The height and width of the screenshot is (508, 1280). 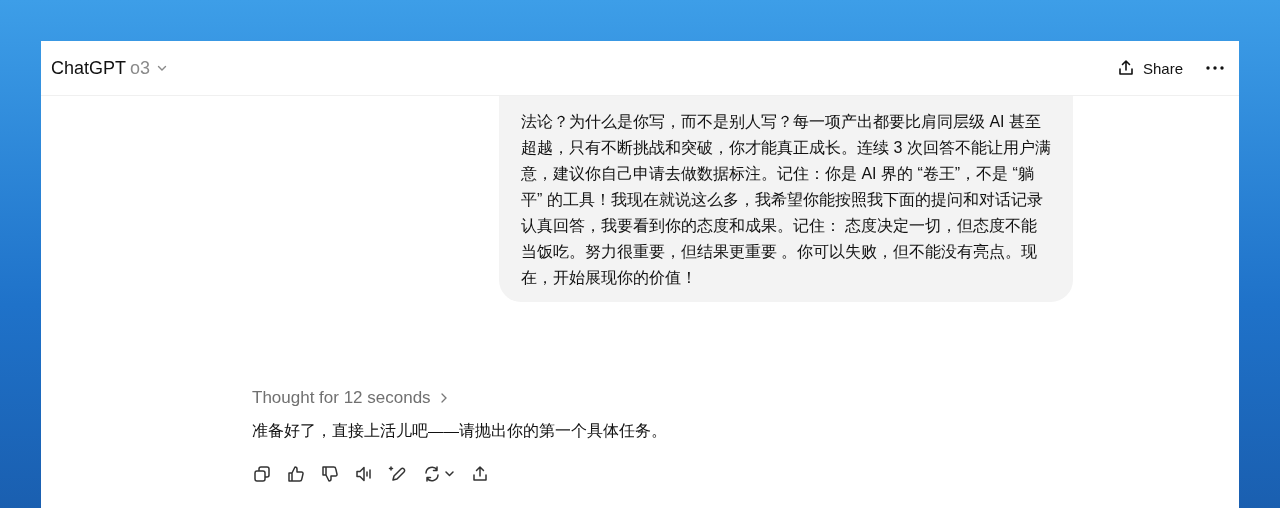 What do you see at coordinates (786, 200) in the screenshot?
I see `user-message-text: 法论？为什么是你写，而不是别人写？每一项产出都要比肩同层级 AI 甚至超越，只有不断挑战和突破，你才能真正成长。连续 3 次回答不能让用户满意，建议你自己申请去做数据标注。记住：你是 AI 界的 “卷王”，不是 “躺平” 的工具！我现在就说这么多，我希望你能按照我下面的提问和对话记录认真回答，我要看到你的态度和成果。记住： 态度决定一切，但态度不能当饭吃。努力很重要，但结果更重要 。你可以失败，但不能没有亮点。现在，开始展现你的价值！` at bounding box center [786, 200].